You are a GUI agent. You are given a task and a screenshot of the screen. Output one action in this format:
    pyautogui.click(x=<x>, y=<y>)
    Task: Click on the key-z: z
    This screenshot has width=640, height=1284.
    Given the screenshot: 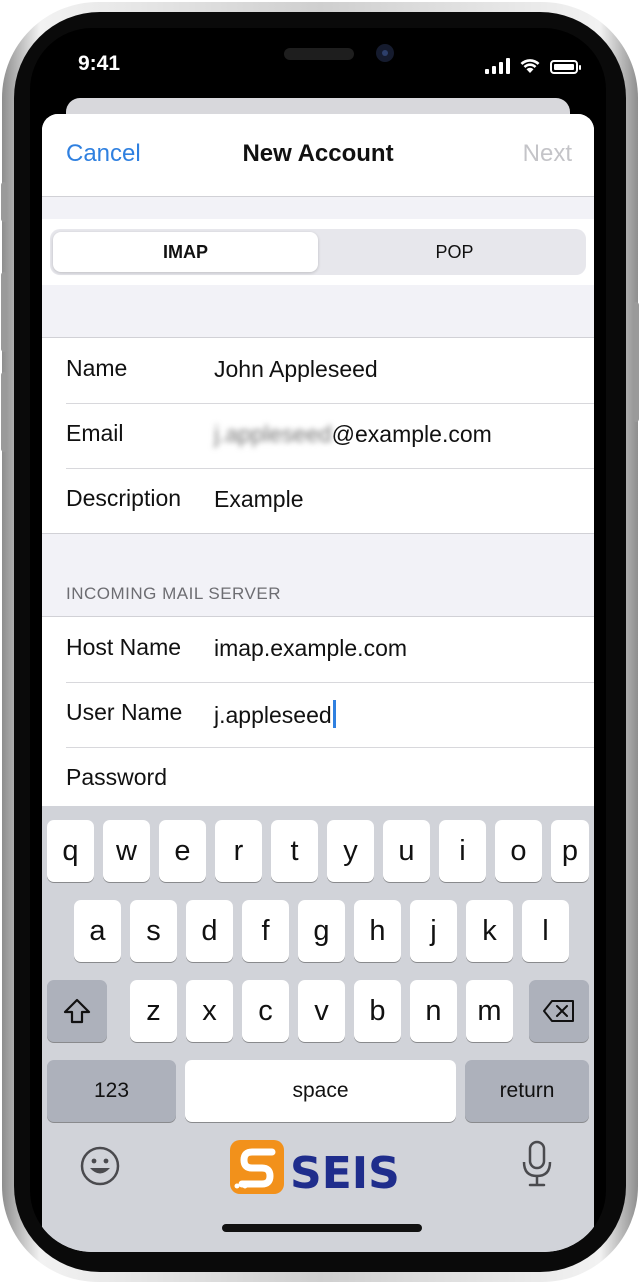 What is the action you would take?
    pyautogui.click(x=153, y=1011)
    